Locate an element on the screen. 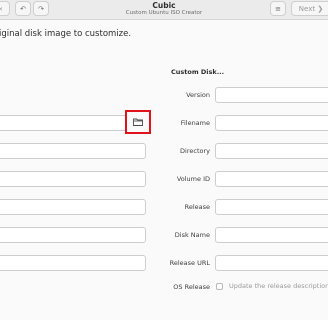 This screenshot has width=328, height=320. original-disk-name-field is located at coordinates (73, 235).